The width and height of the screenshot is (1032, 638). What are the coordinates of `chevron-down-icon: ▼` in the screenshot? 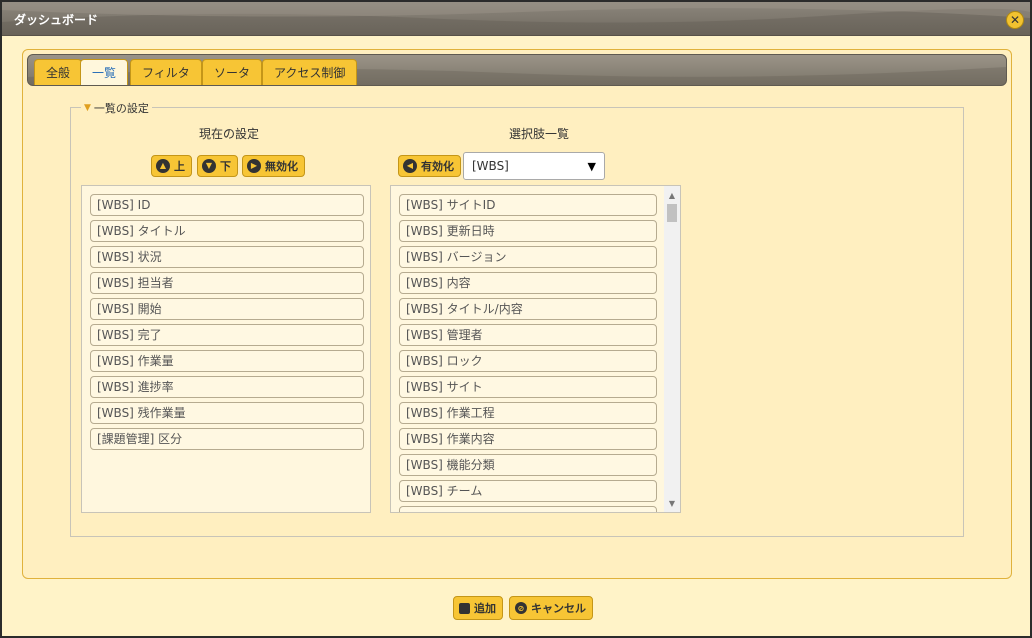 It's located at (591, 166).